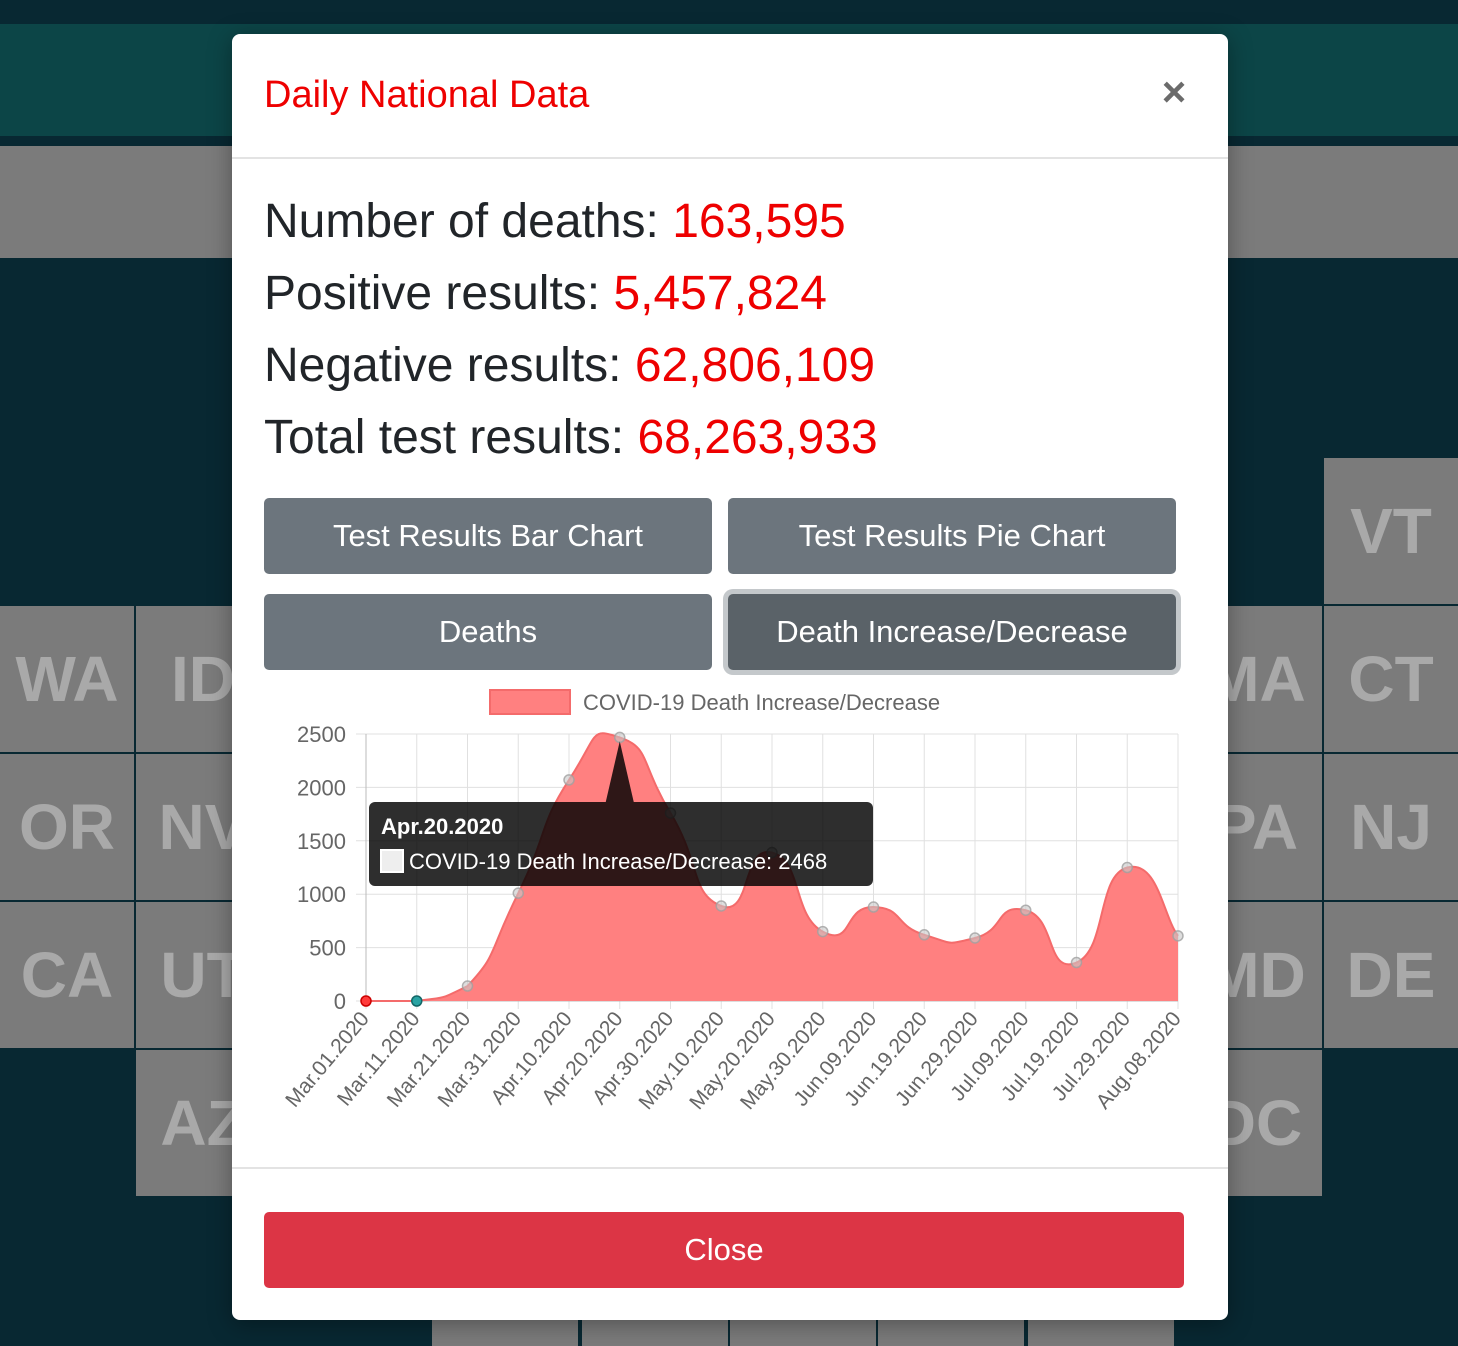  I want to click on stat-value: 62,806,109, so click(755, 365).